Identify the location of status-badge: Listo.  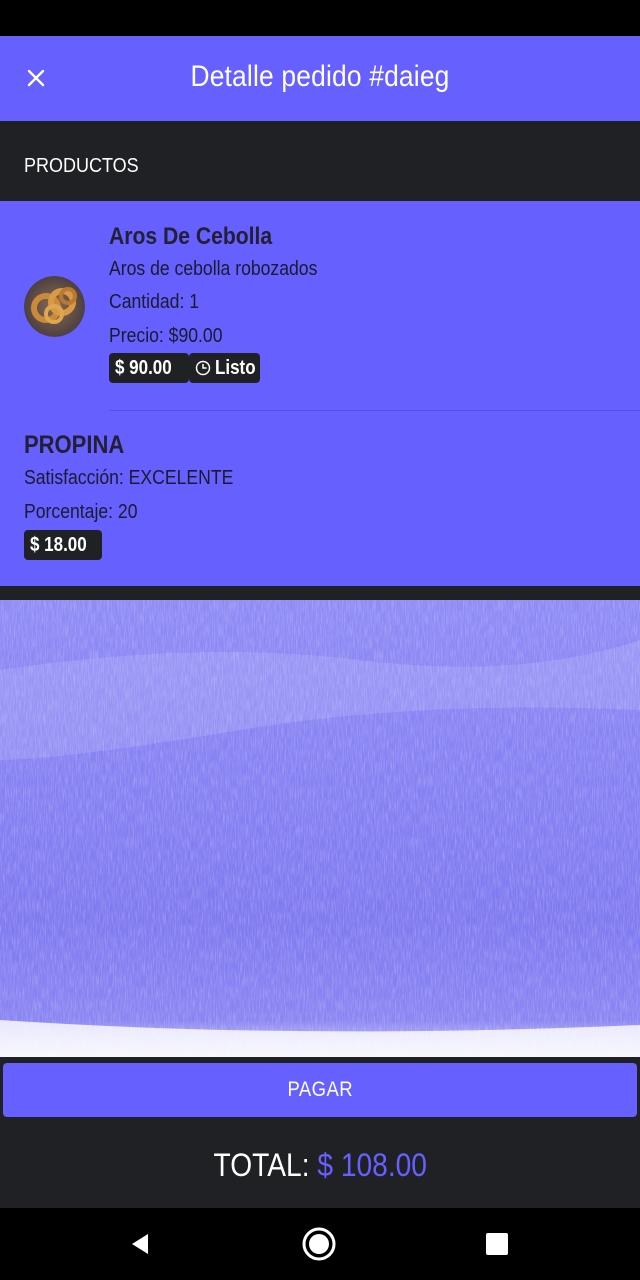
(224, 368).